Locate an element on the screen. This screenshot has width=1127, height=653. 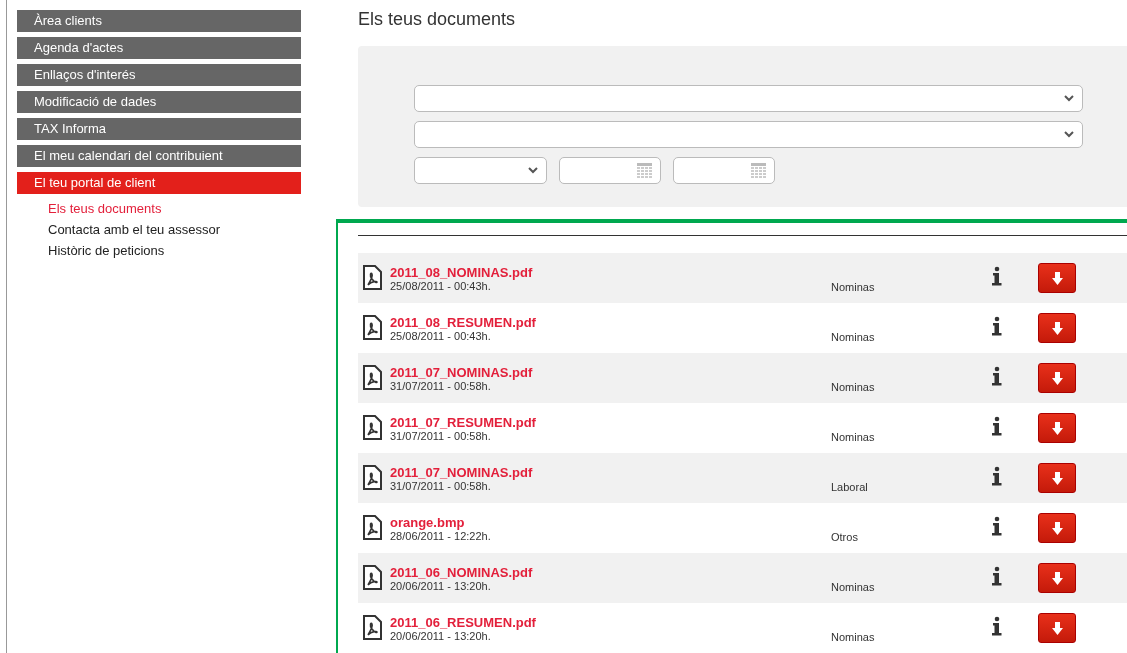
submenu-link: Els teus documents is located at coordinates (105, 208).